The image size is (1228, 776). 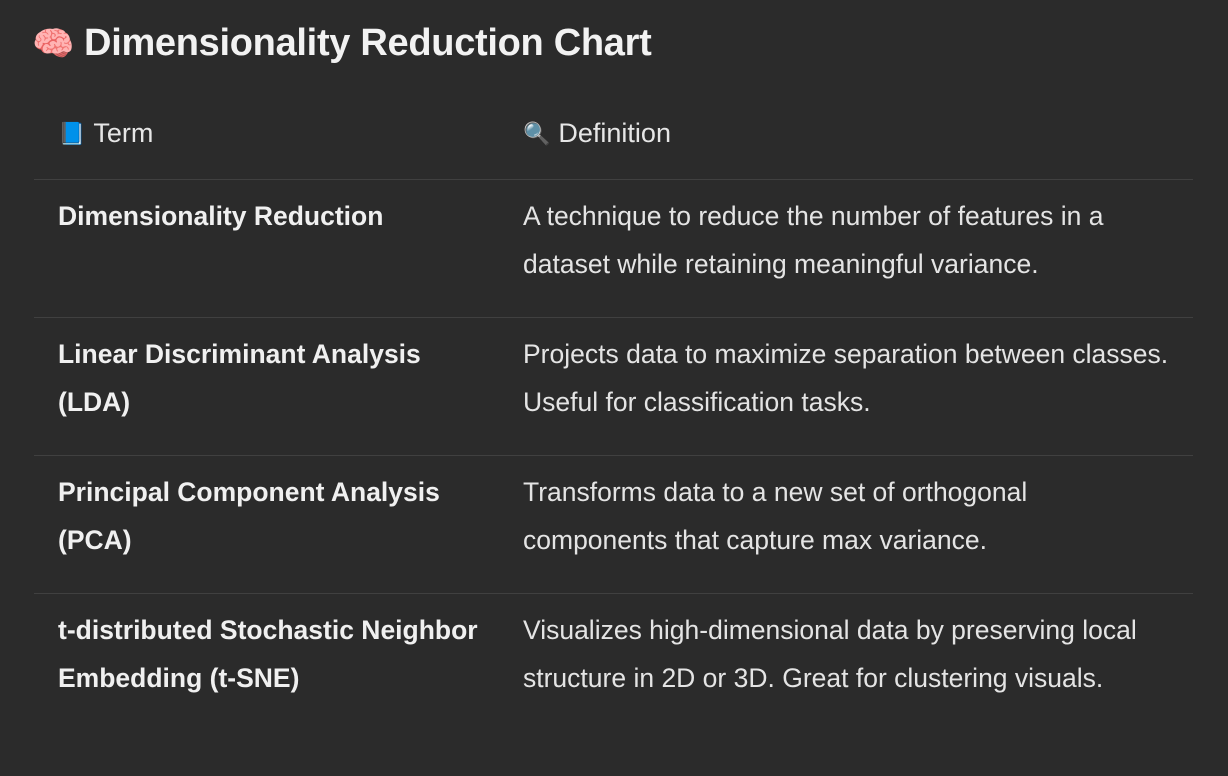 What do you see at coordinates (278, 122) in the screenshot?
I see `term-column-header: 📘 Term` at bounding box center [278, 122].